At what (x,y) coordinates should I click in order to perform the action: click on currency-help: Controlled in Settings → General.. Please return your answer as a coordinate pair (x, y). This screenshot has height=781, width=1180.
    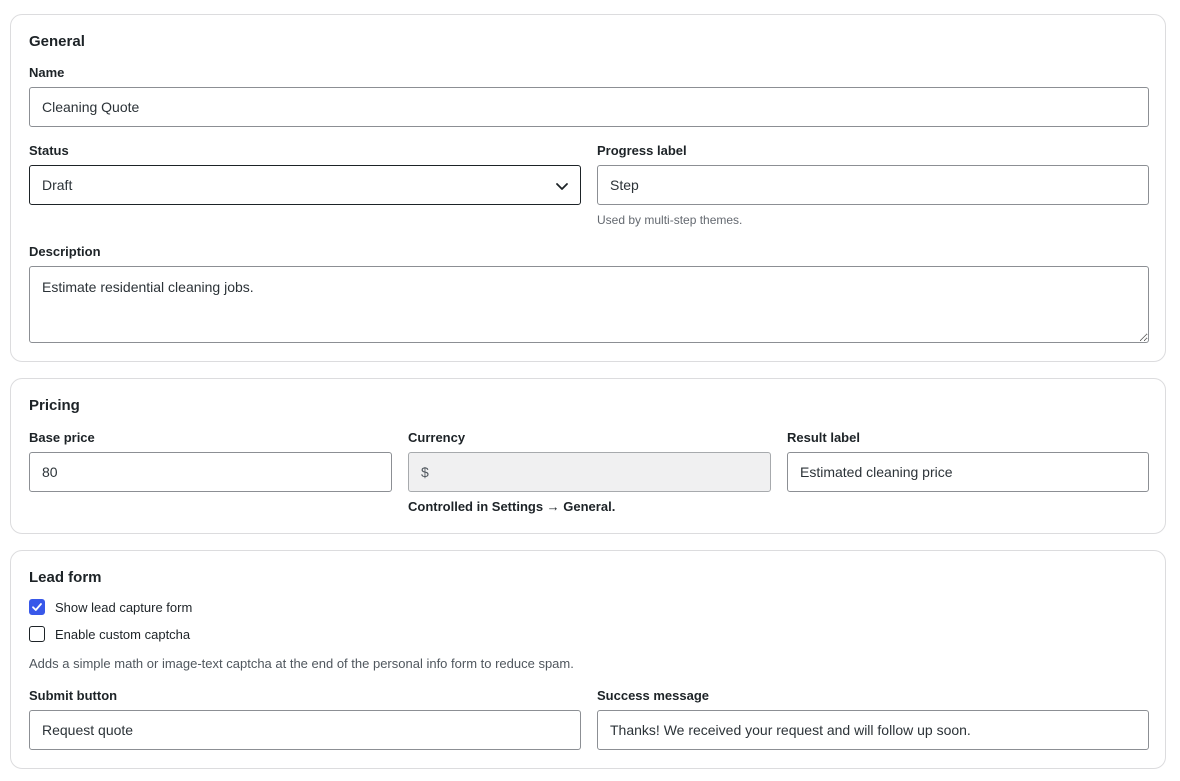
    Looking at the image, I should click on (512, 506).